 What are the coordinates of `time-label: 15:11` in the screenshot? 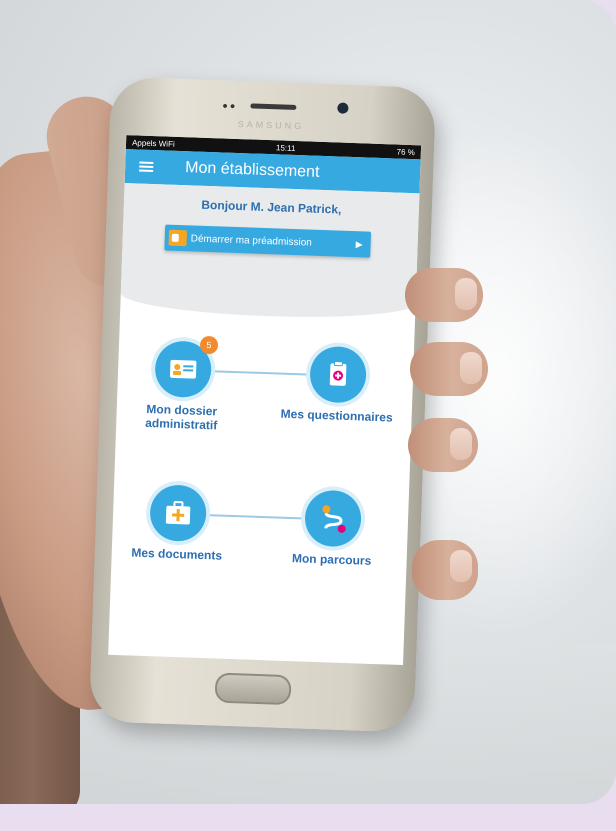 It's located at (285, 147).